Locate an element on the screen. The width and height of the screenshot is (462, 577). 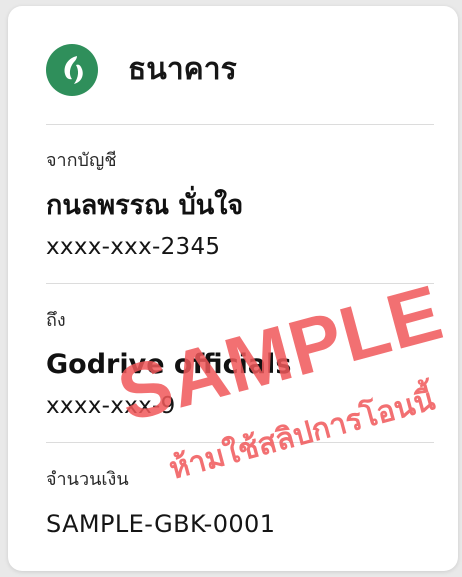
recipient-account-number: xxxx-xxx-9 is located at coordinates (111, 406).